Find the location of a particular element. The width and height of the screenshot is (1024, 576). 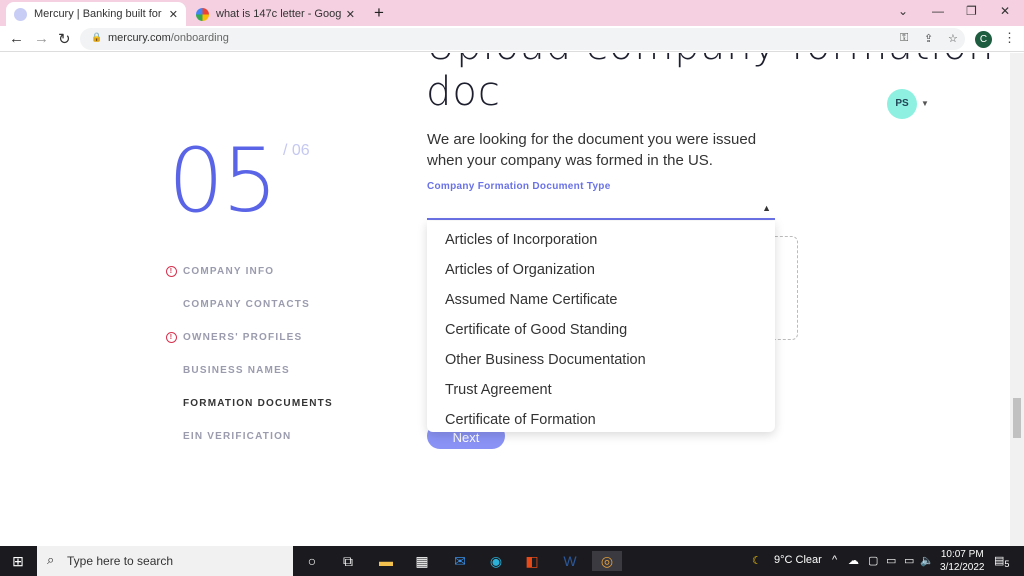

sidebar-item-formation-documents: FORMATION DOCUMENTS is located at coordinates (276, 403).